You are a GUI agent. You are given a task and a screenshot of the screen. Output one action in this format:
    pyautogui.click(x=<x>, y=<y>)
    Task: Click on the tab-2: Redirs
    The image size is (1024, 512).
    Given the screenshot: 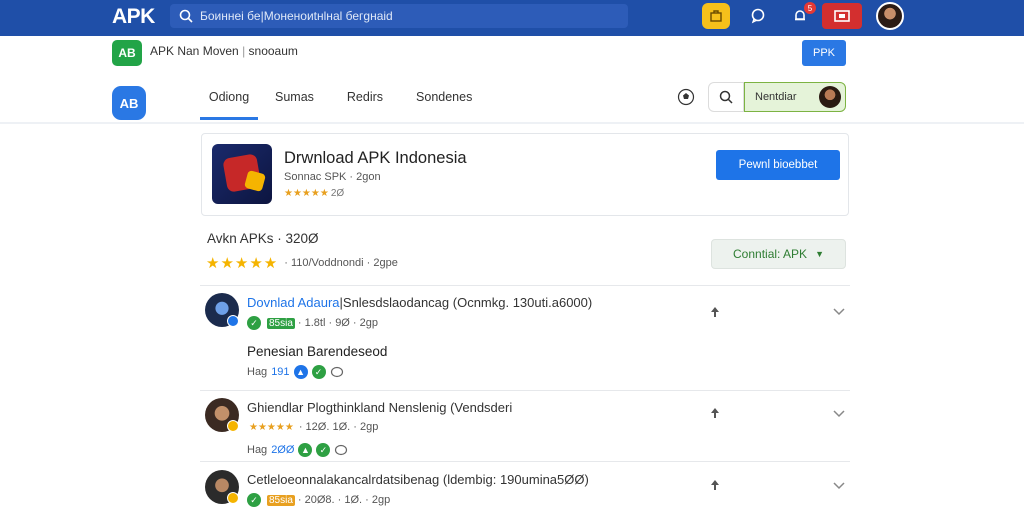 What is the action you would take?
    pyautogui.click(x=365, y=102)
    